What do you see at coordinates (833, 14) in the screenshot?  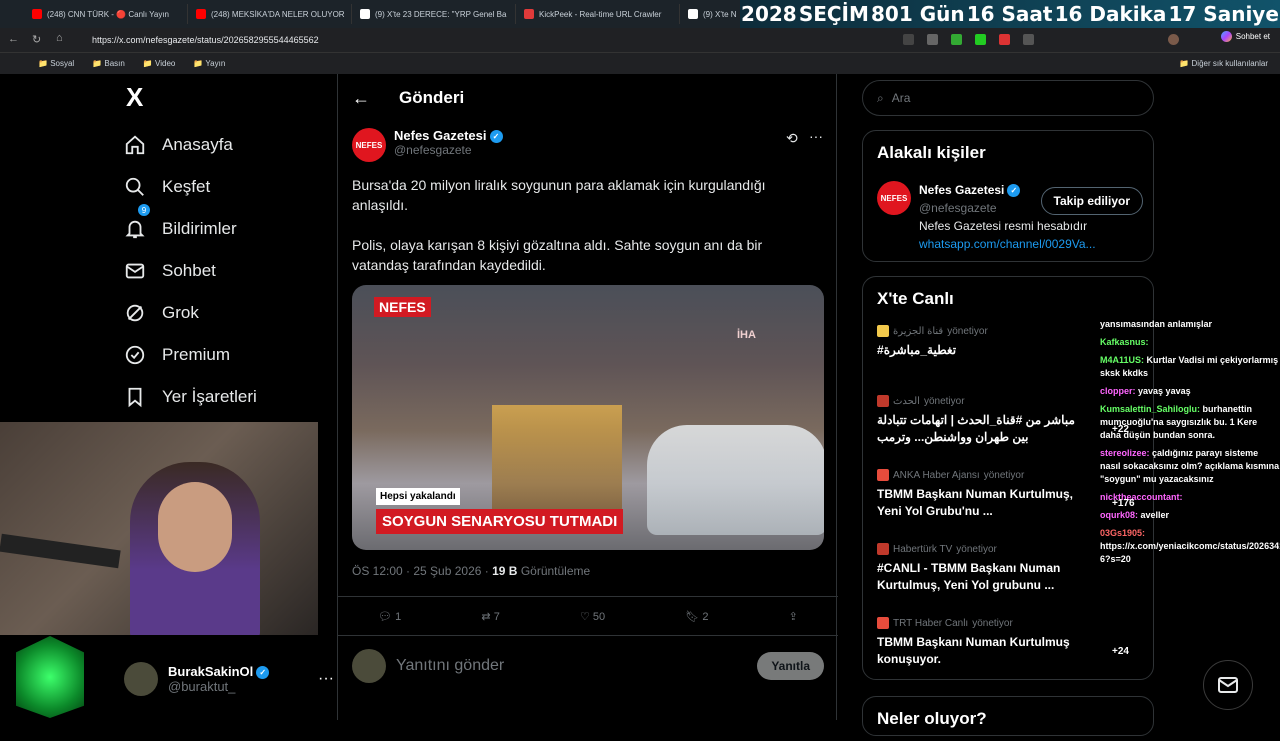 I see `countdown-label: SEÇİM` at bounding box center [833, 14].